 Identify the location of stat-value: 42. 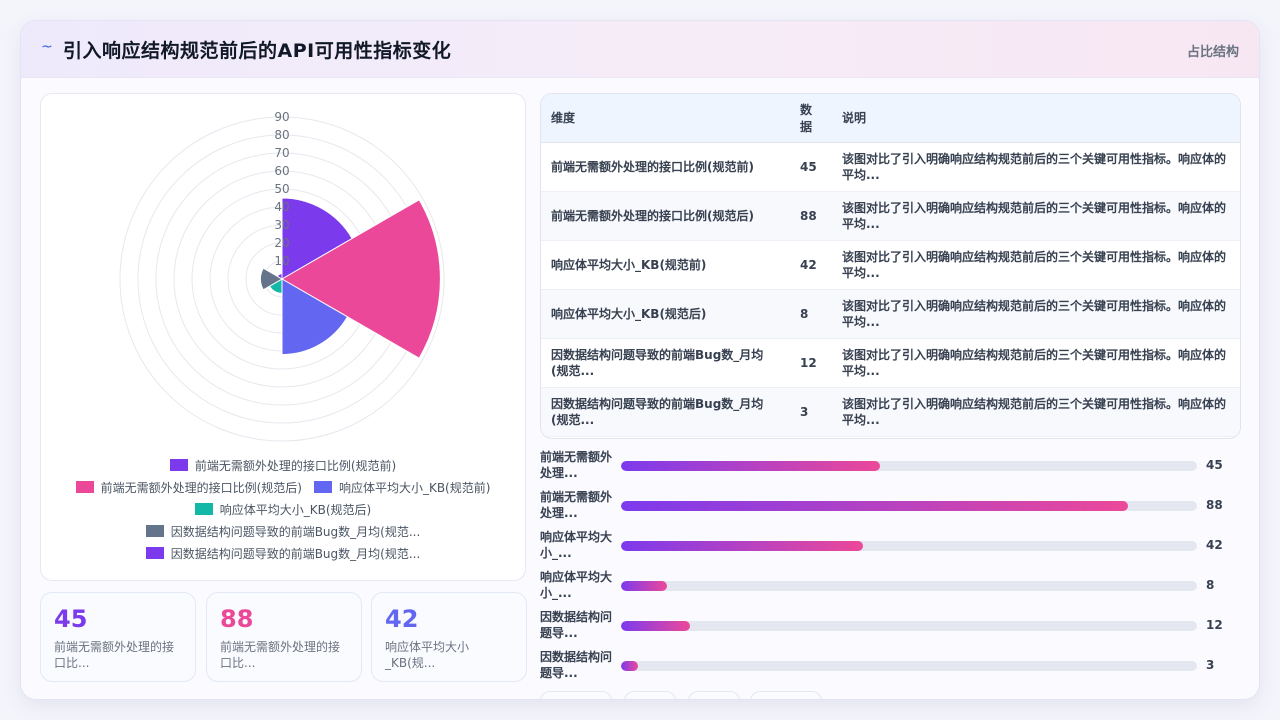
(402, 619).